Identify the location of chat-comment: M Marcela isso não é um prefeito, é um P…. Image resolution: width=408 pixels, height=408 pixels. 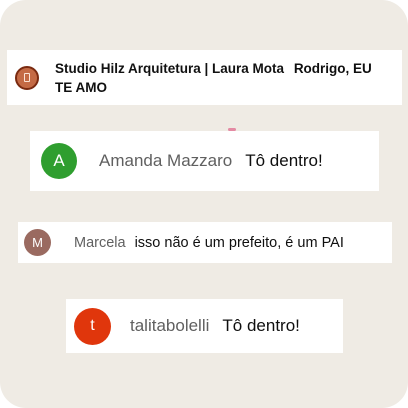
(205, 242).